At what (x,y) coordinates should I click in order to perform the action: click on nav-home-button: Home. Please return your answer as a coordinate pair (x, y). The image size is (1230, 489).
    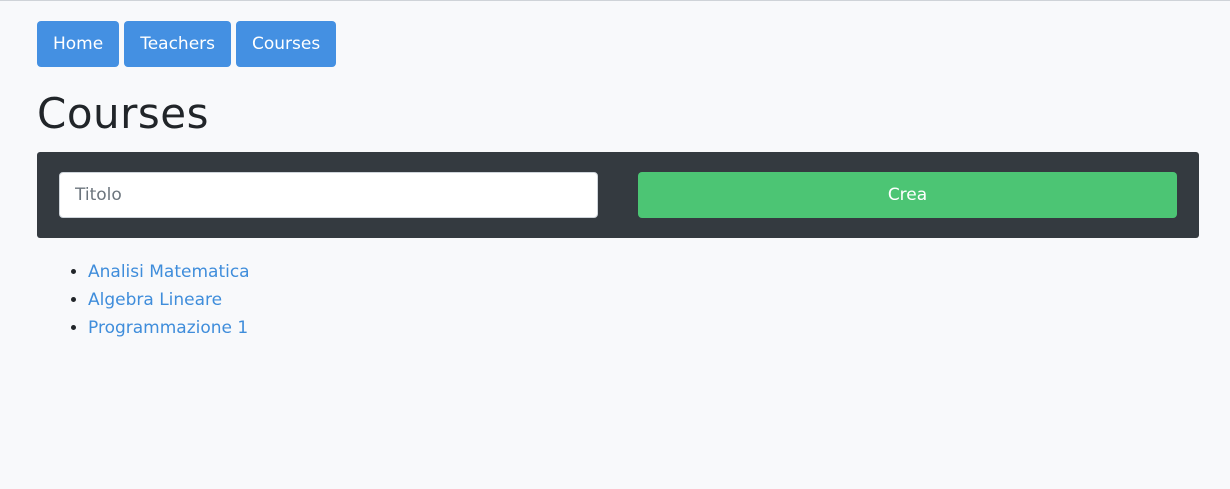
    Looking at the image, I should click on (78, 44).